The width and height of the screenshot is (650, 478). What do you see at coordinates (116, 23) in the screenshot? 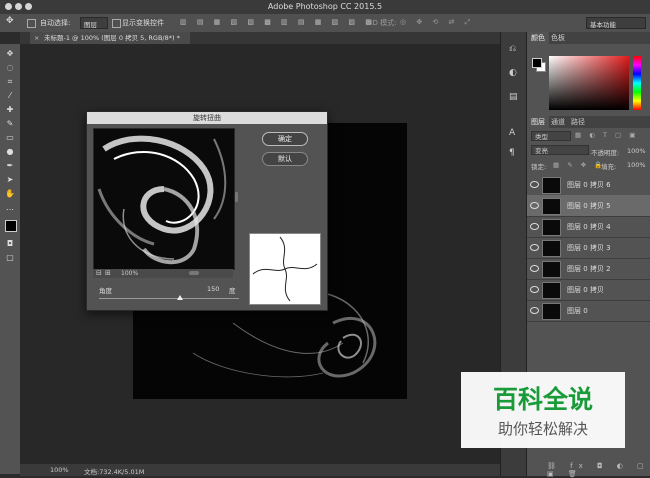
I see `show-transform-checkbox` at bounding box center [116, 23].